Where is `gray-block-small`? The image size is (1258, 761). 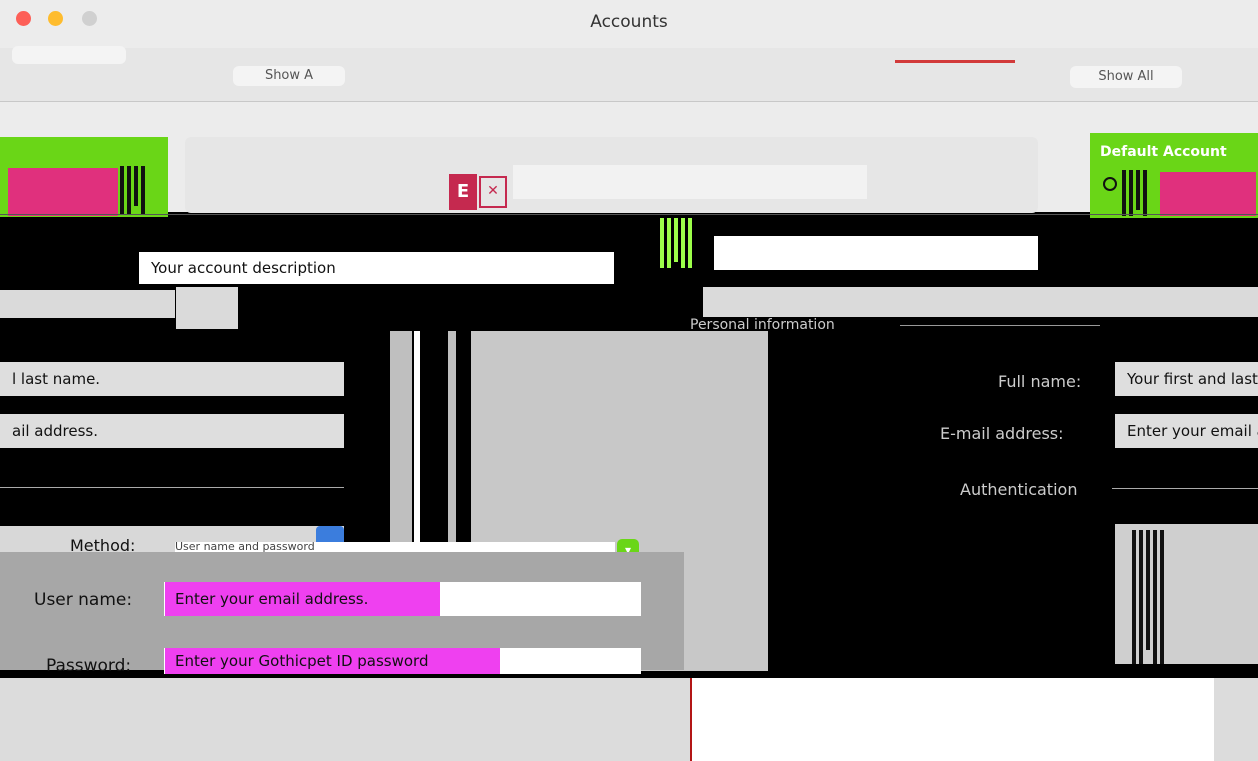
gray-block-small is located at coordinates (207, 308).